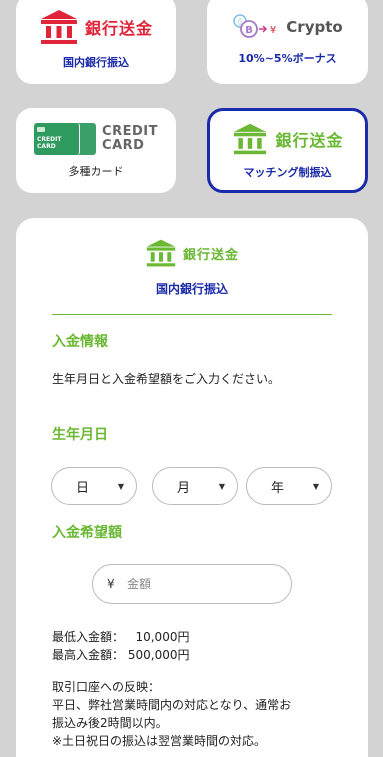  What do you see at coordinates (88, 655) in the screenshot?
I see `max-amount-label: 最高入金額：` at bounding box center [88, 655].